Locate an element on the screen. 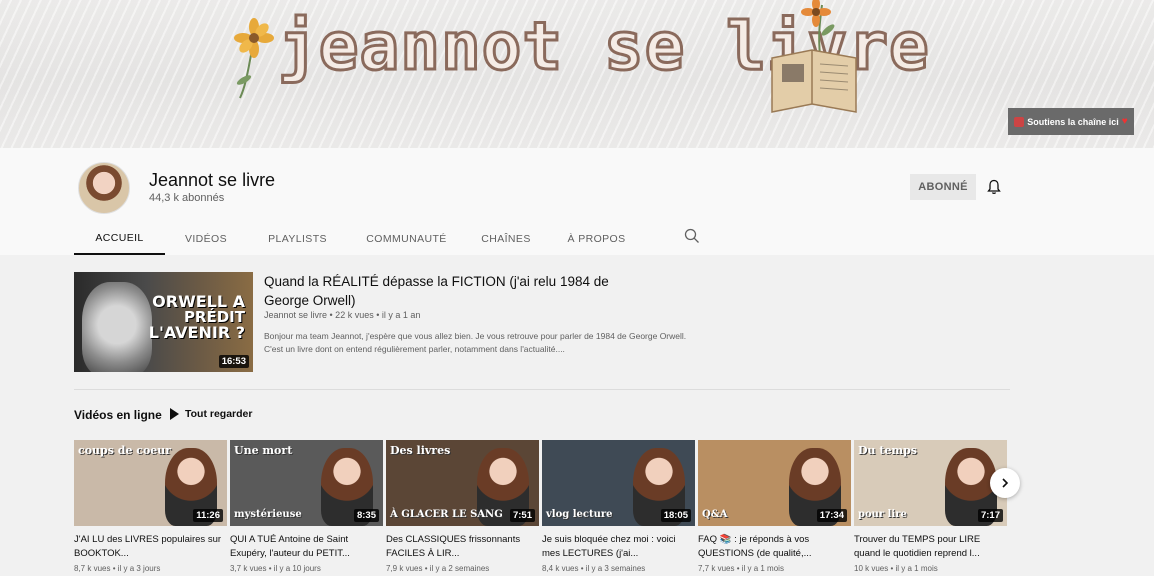 The width and height of the screenshot is (1154, 576). play-icon is located at coordinates (174, 414).